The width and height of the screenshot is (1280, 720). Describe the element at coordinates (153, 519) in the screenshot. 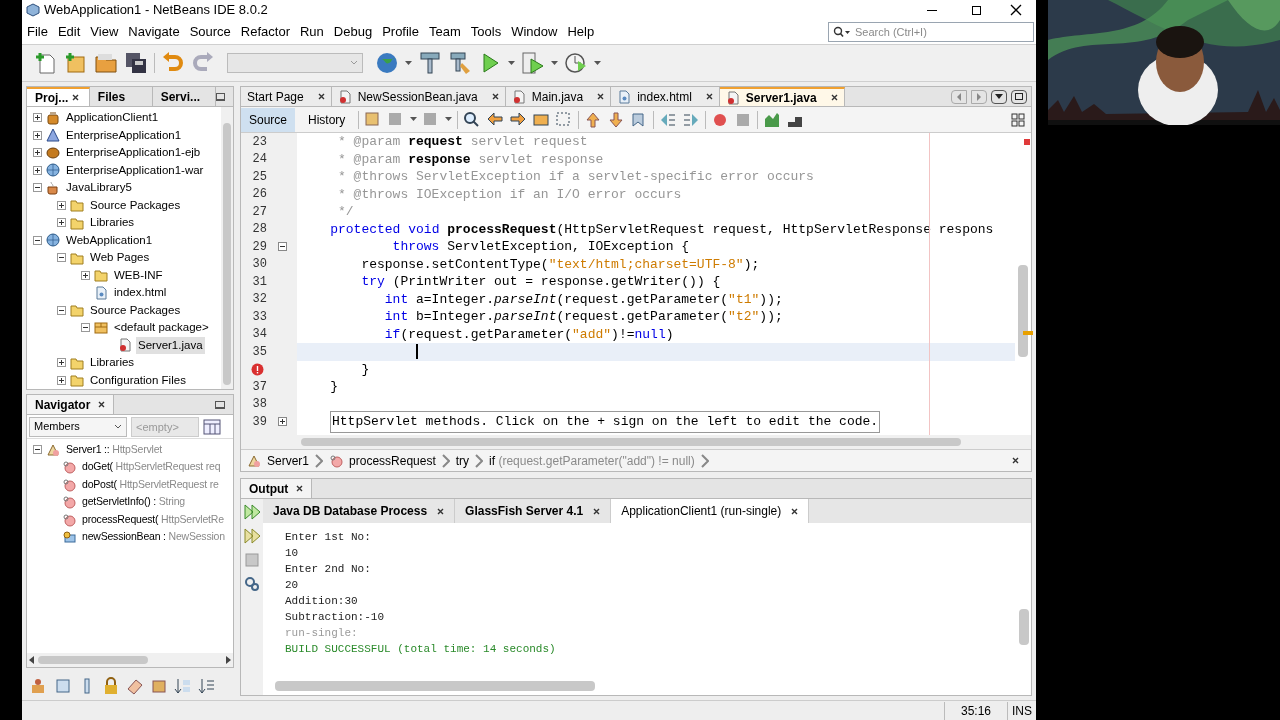

I see `tree-item: processRequest( HttpServletRe` at that location.